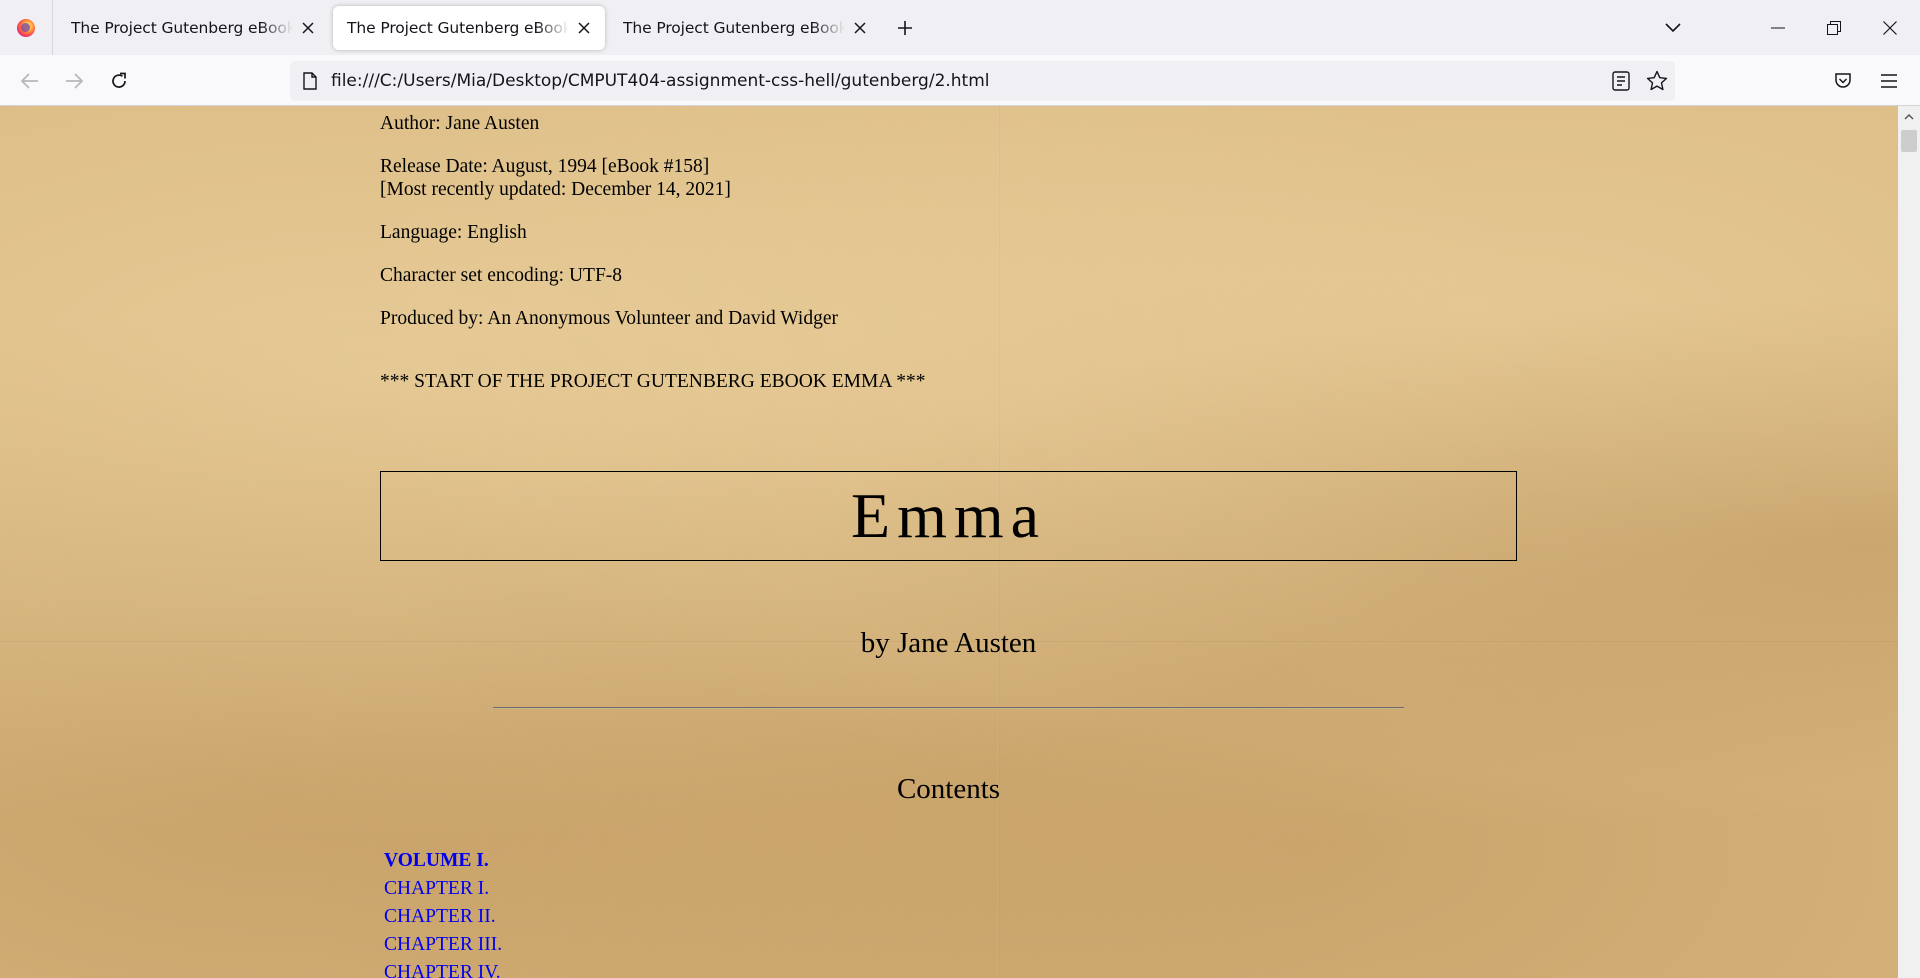 The height and width of the screenshot is (978, 1920). What do you see at coordinates (460, 123) in the screenshot?
I see `author-line: Author: Jane Austen` at bounding box center [460, 123].